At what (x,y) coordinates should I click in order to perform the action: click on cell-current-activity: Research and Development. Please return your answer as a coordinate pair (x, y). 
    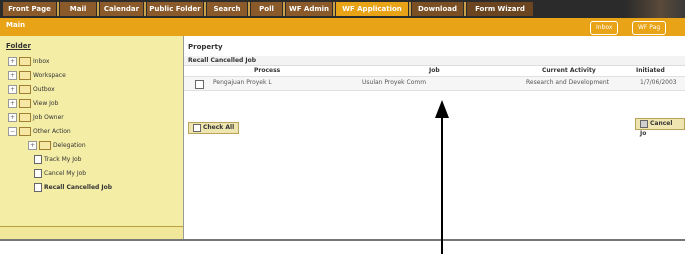
    Looking at the image, I should click on (568, 82).